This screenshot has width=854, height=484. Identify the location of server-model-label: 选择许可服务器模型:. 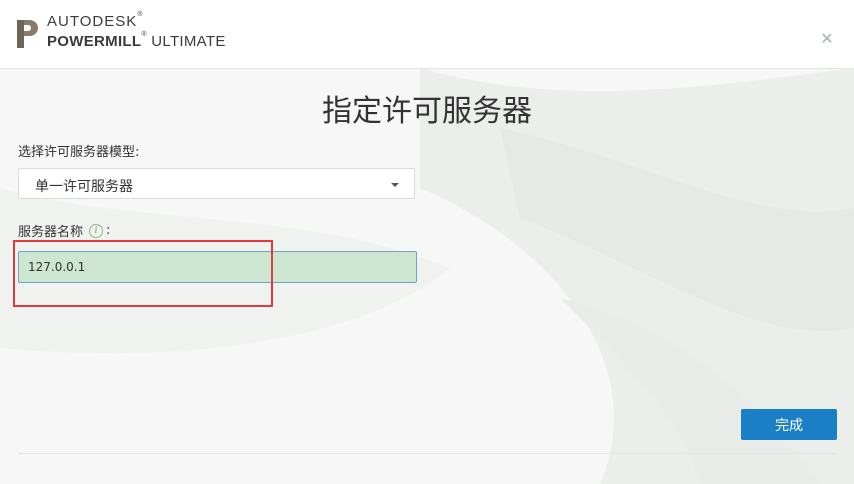
(79, 152).